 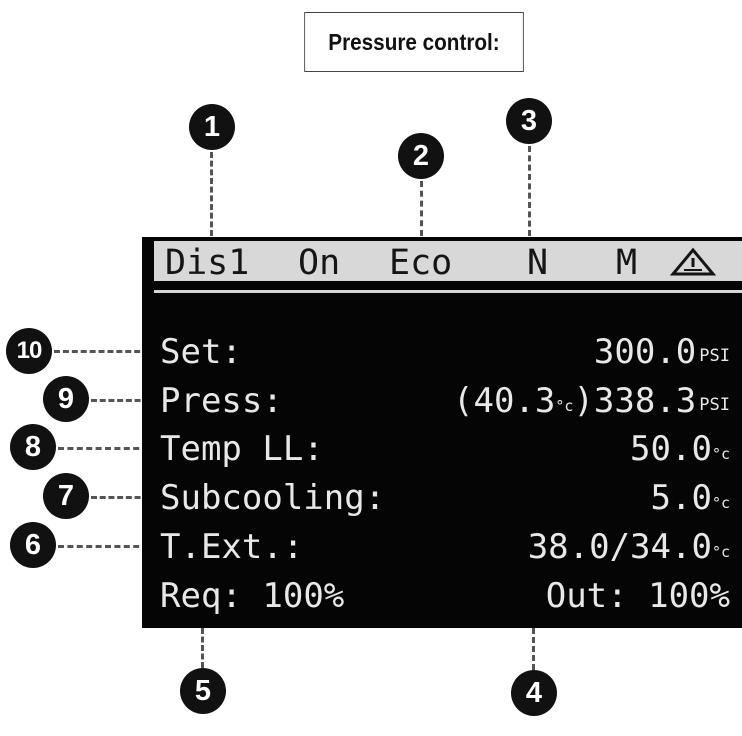 I want to click on status-m-flag: M, so click(x=627, y=263).